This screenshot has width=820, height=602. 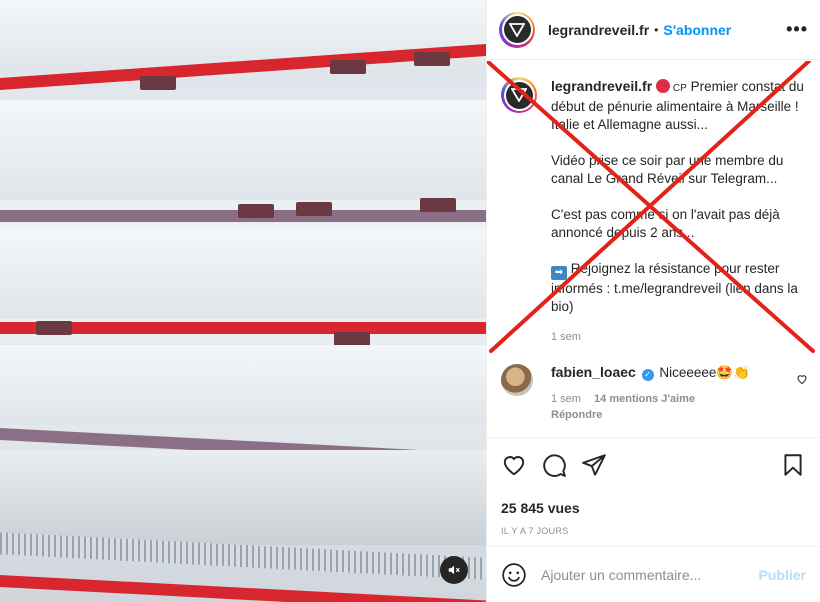 I want to click on bookmark-icon, so click(x=793, y=465).